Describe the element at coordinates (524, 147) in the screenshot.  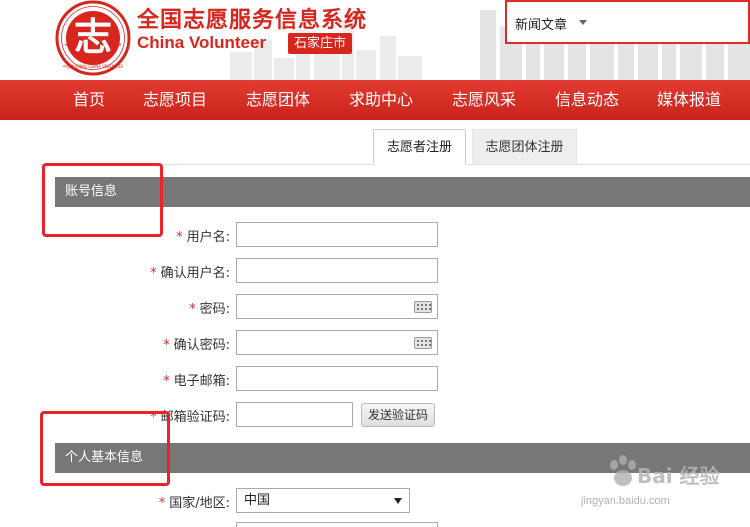
I see `tab-group-register: 志愿团体注册` at that location.